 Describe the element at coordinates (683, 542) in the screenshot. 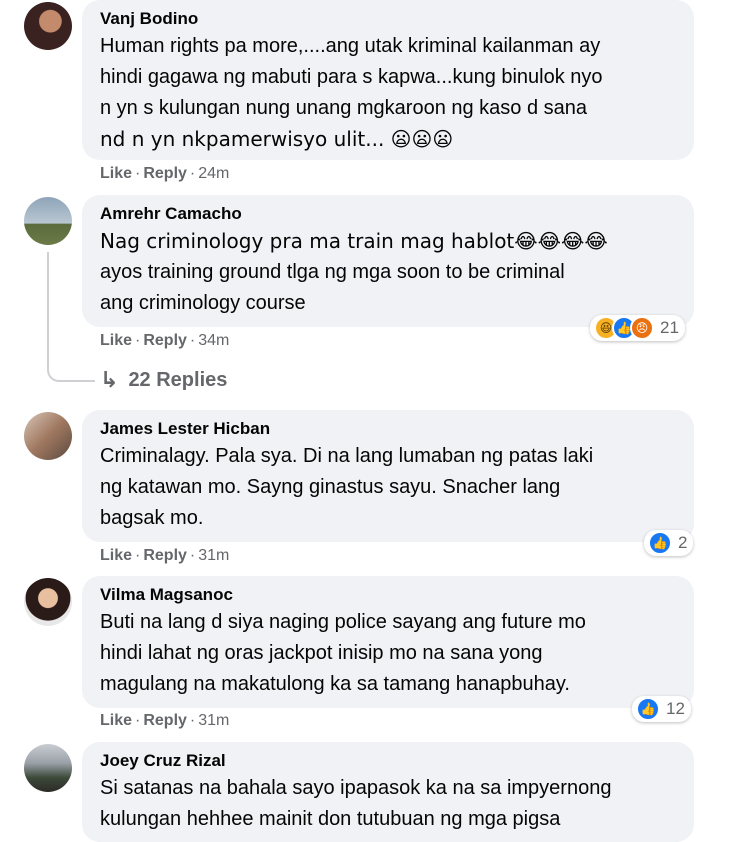

I see `reaction-count: 2` at that location.